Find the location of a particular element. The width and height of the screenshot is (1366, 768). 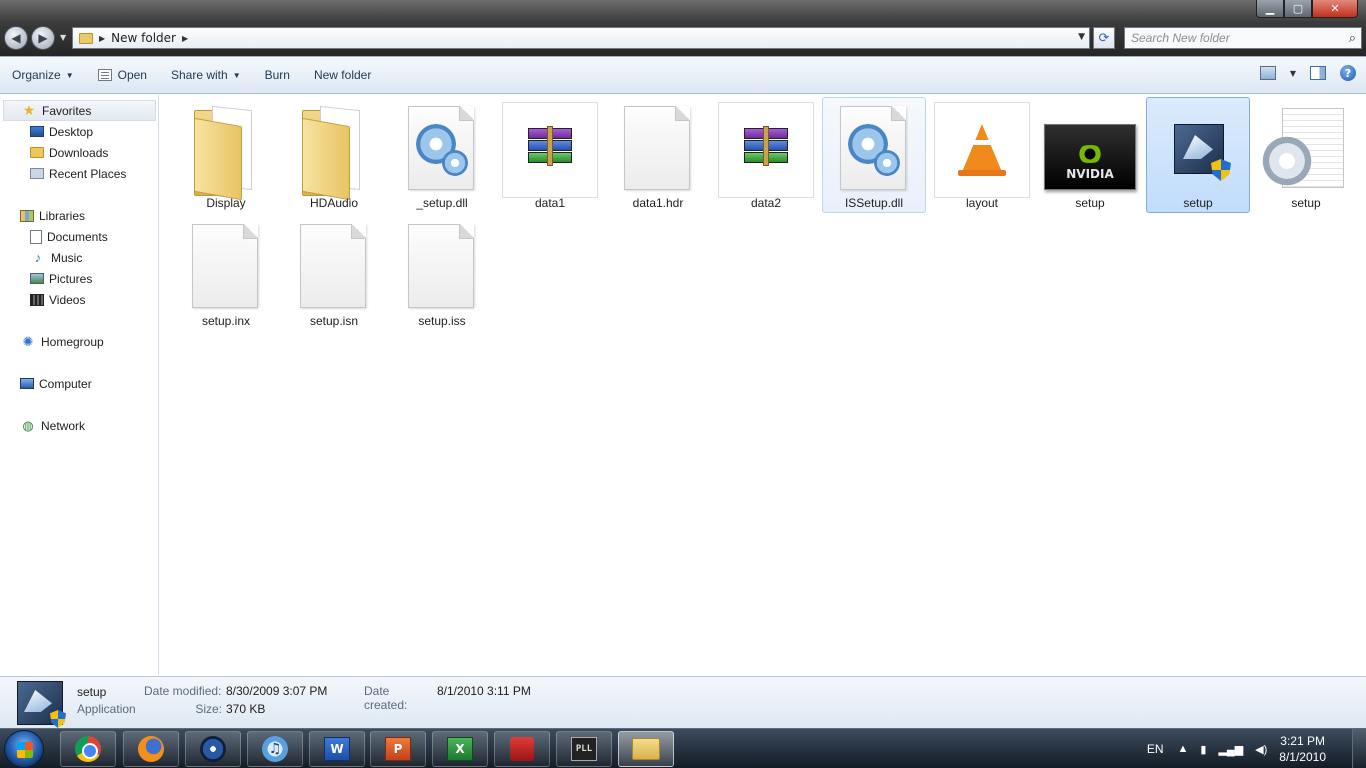

new-folder-label: New folder is located at coordinates (342, 75).